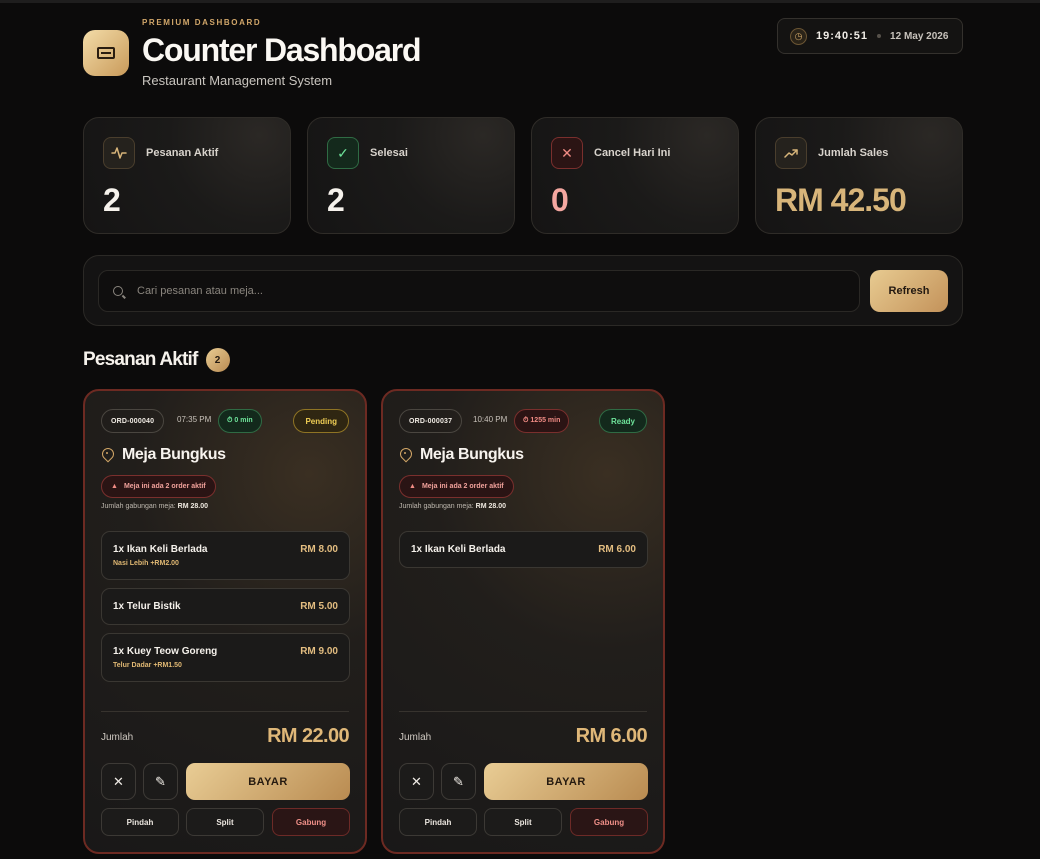 This screenshot has height=859, width=1040. Describe the element at coordinates (319, 651) in the screenshot. I see `item-price: RM 9.00` at that location.